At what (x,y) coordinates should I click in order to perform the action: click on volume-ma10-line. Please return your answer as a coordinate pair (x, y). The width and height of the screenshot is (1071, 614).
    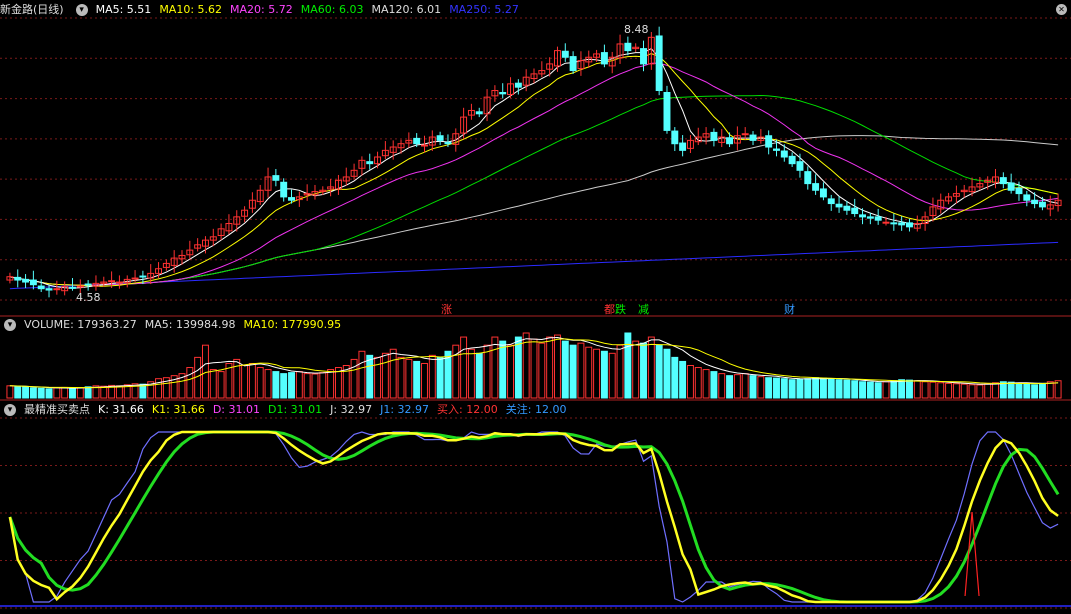
    Looking at the image, I should click on (534, 363).